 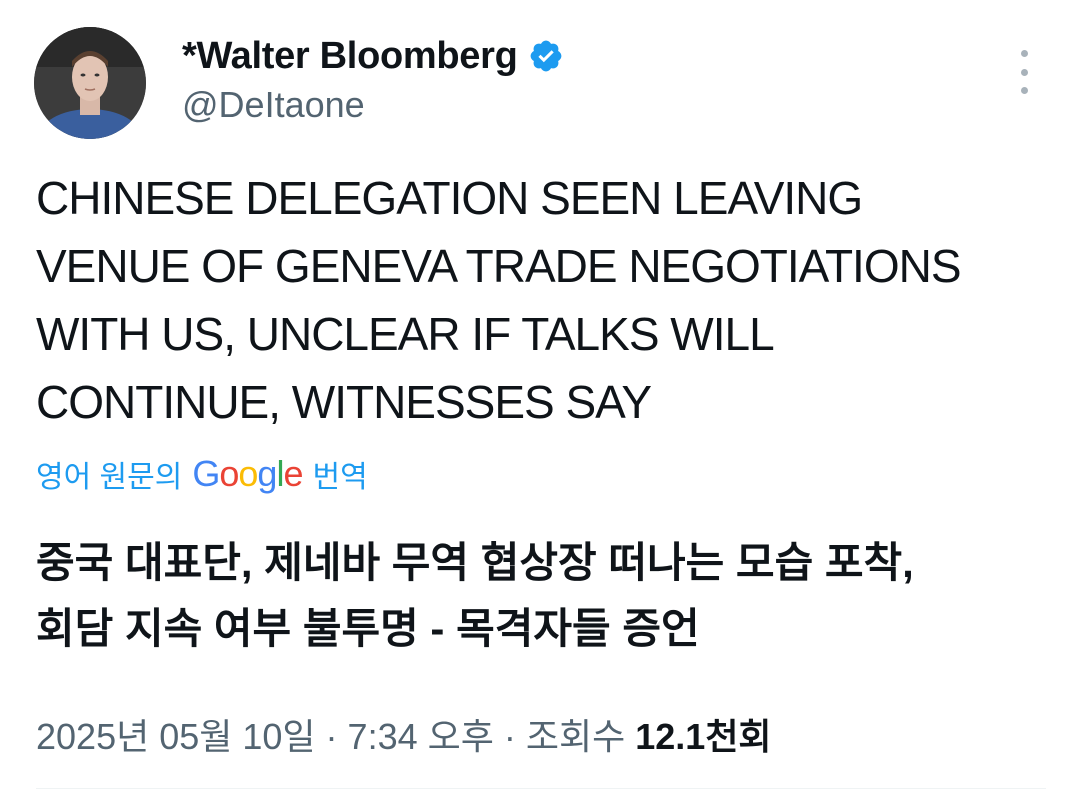 I want to click on verified-badge-icon, so click(x=546, y=56).